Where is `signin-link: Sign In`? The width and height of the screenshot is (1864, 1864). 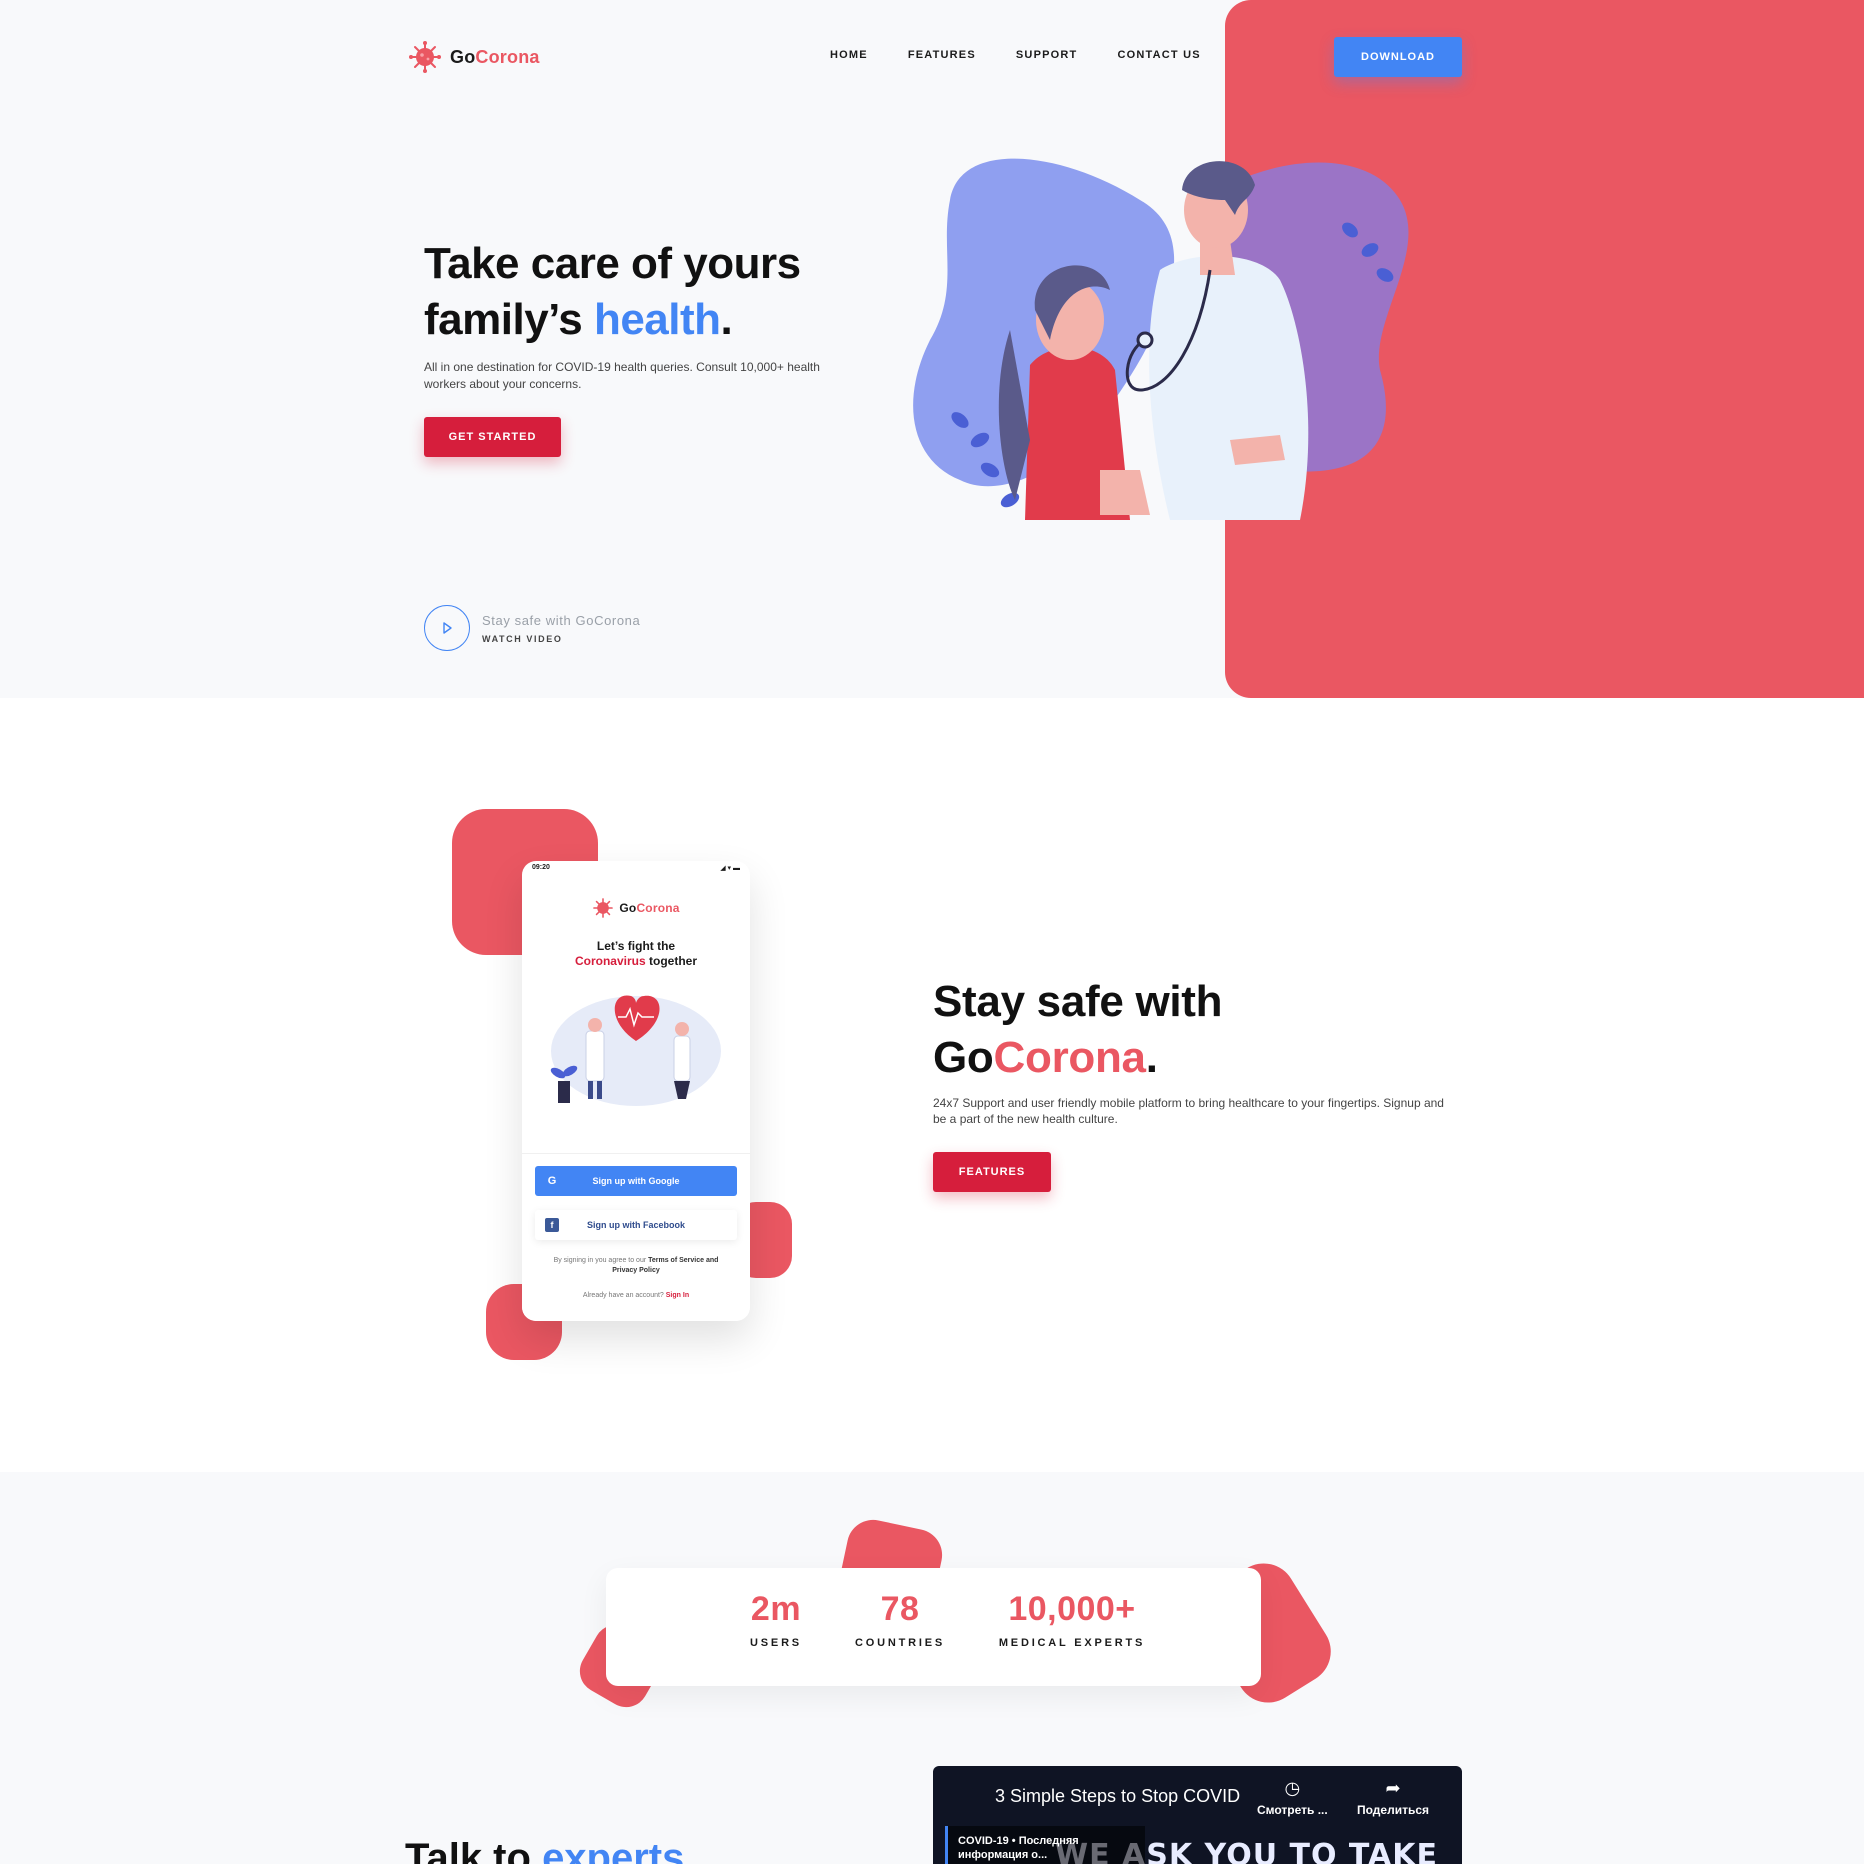
signin-link: Sign In is located at coordinates (677, 1295).